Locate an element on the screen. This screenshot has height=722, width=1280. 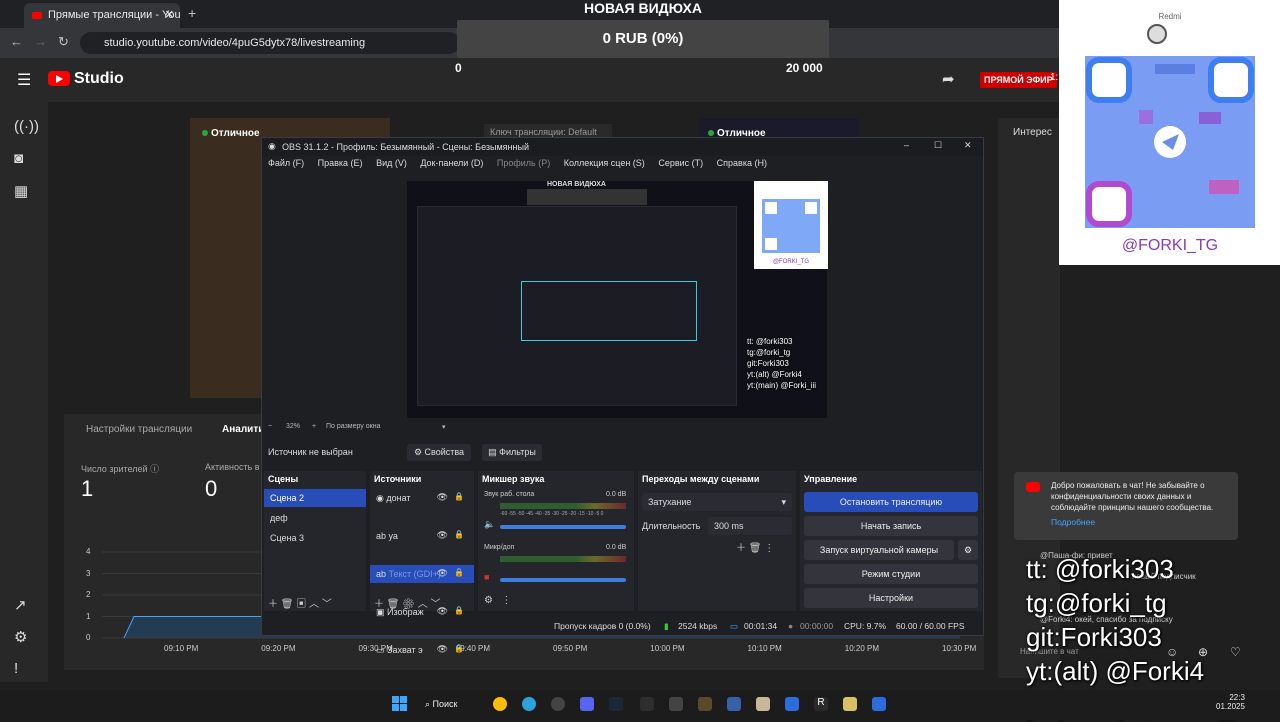
scene-item: Сцена 2 is located at coordinates (315, 498).